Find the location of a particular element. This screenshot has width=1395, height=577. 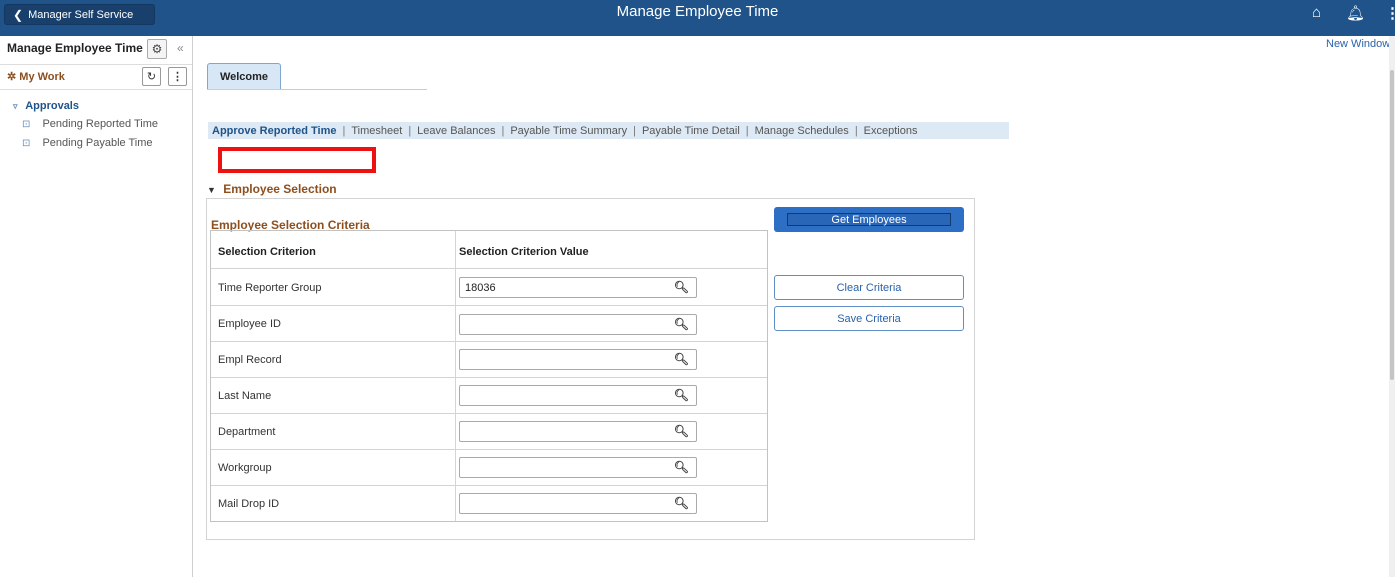

new-window-link: New Window is located at coordinates (1358, 44).